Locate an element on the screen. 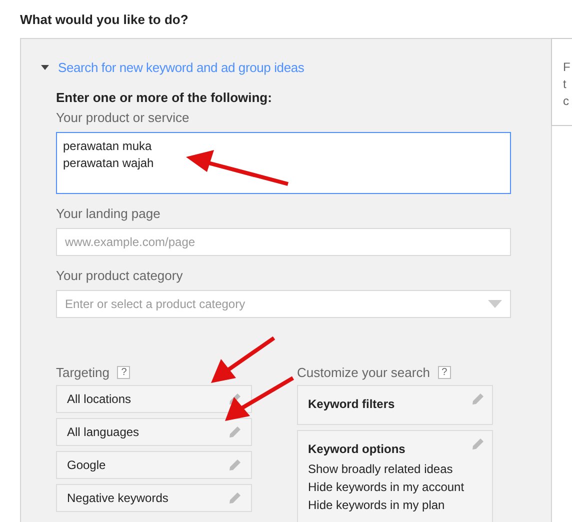 Image resolution: width=572 pixels, height=522 pixels. dropdown-arrow-icon is located at coordinates (495, 304).